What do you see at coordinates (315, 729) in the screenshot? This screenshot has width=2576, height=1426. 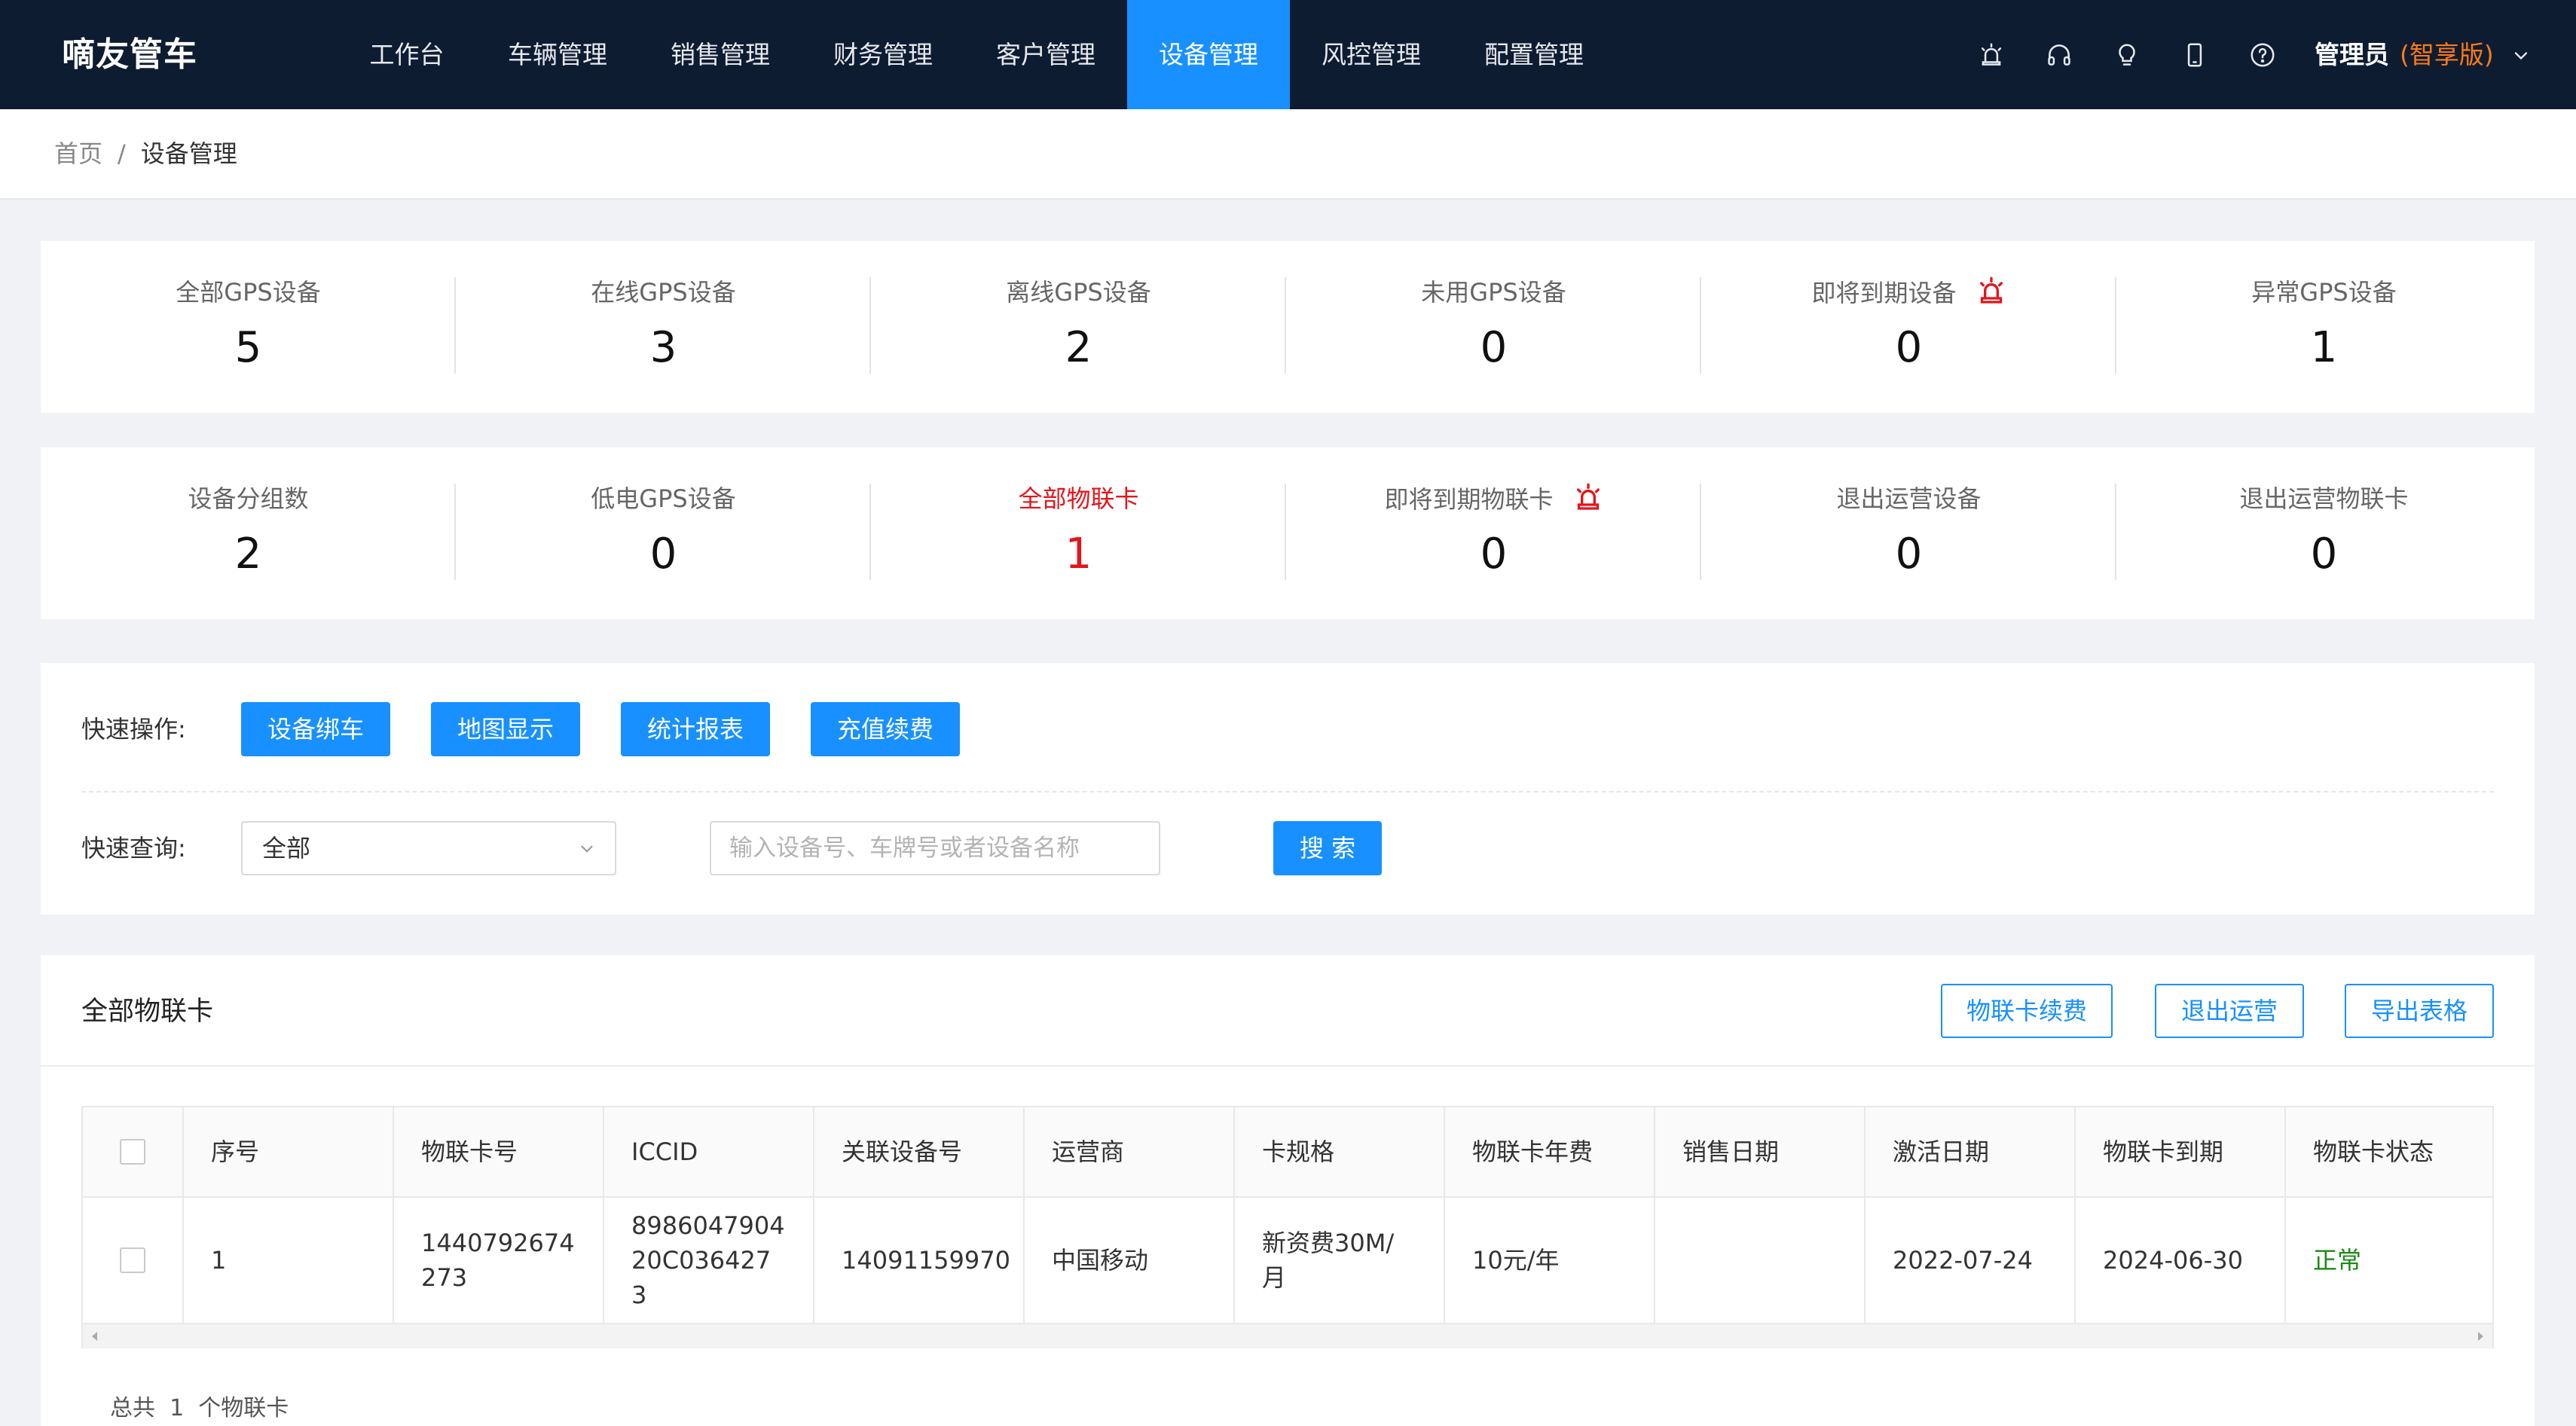 I see `bind-vehicle-button: 设备绑车` at bounding box center [315, 729].